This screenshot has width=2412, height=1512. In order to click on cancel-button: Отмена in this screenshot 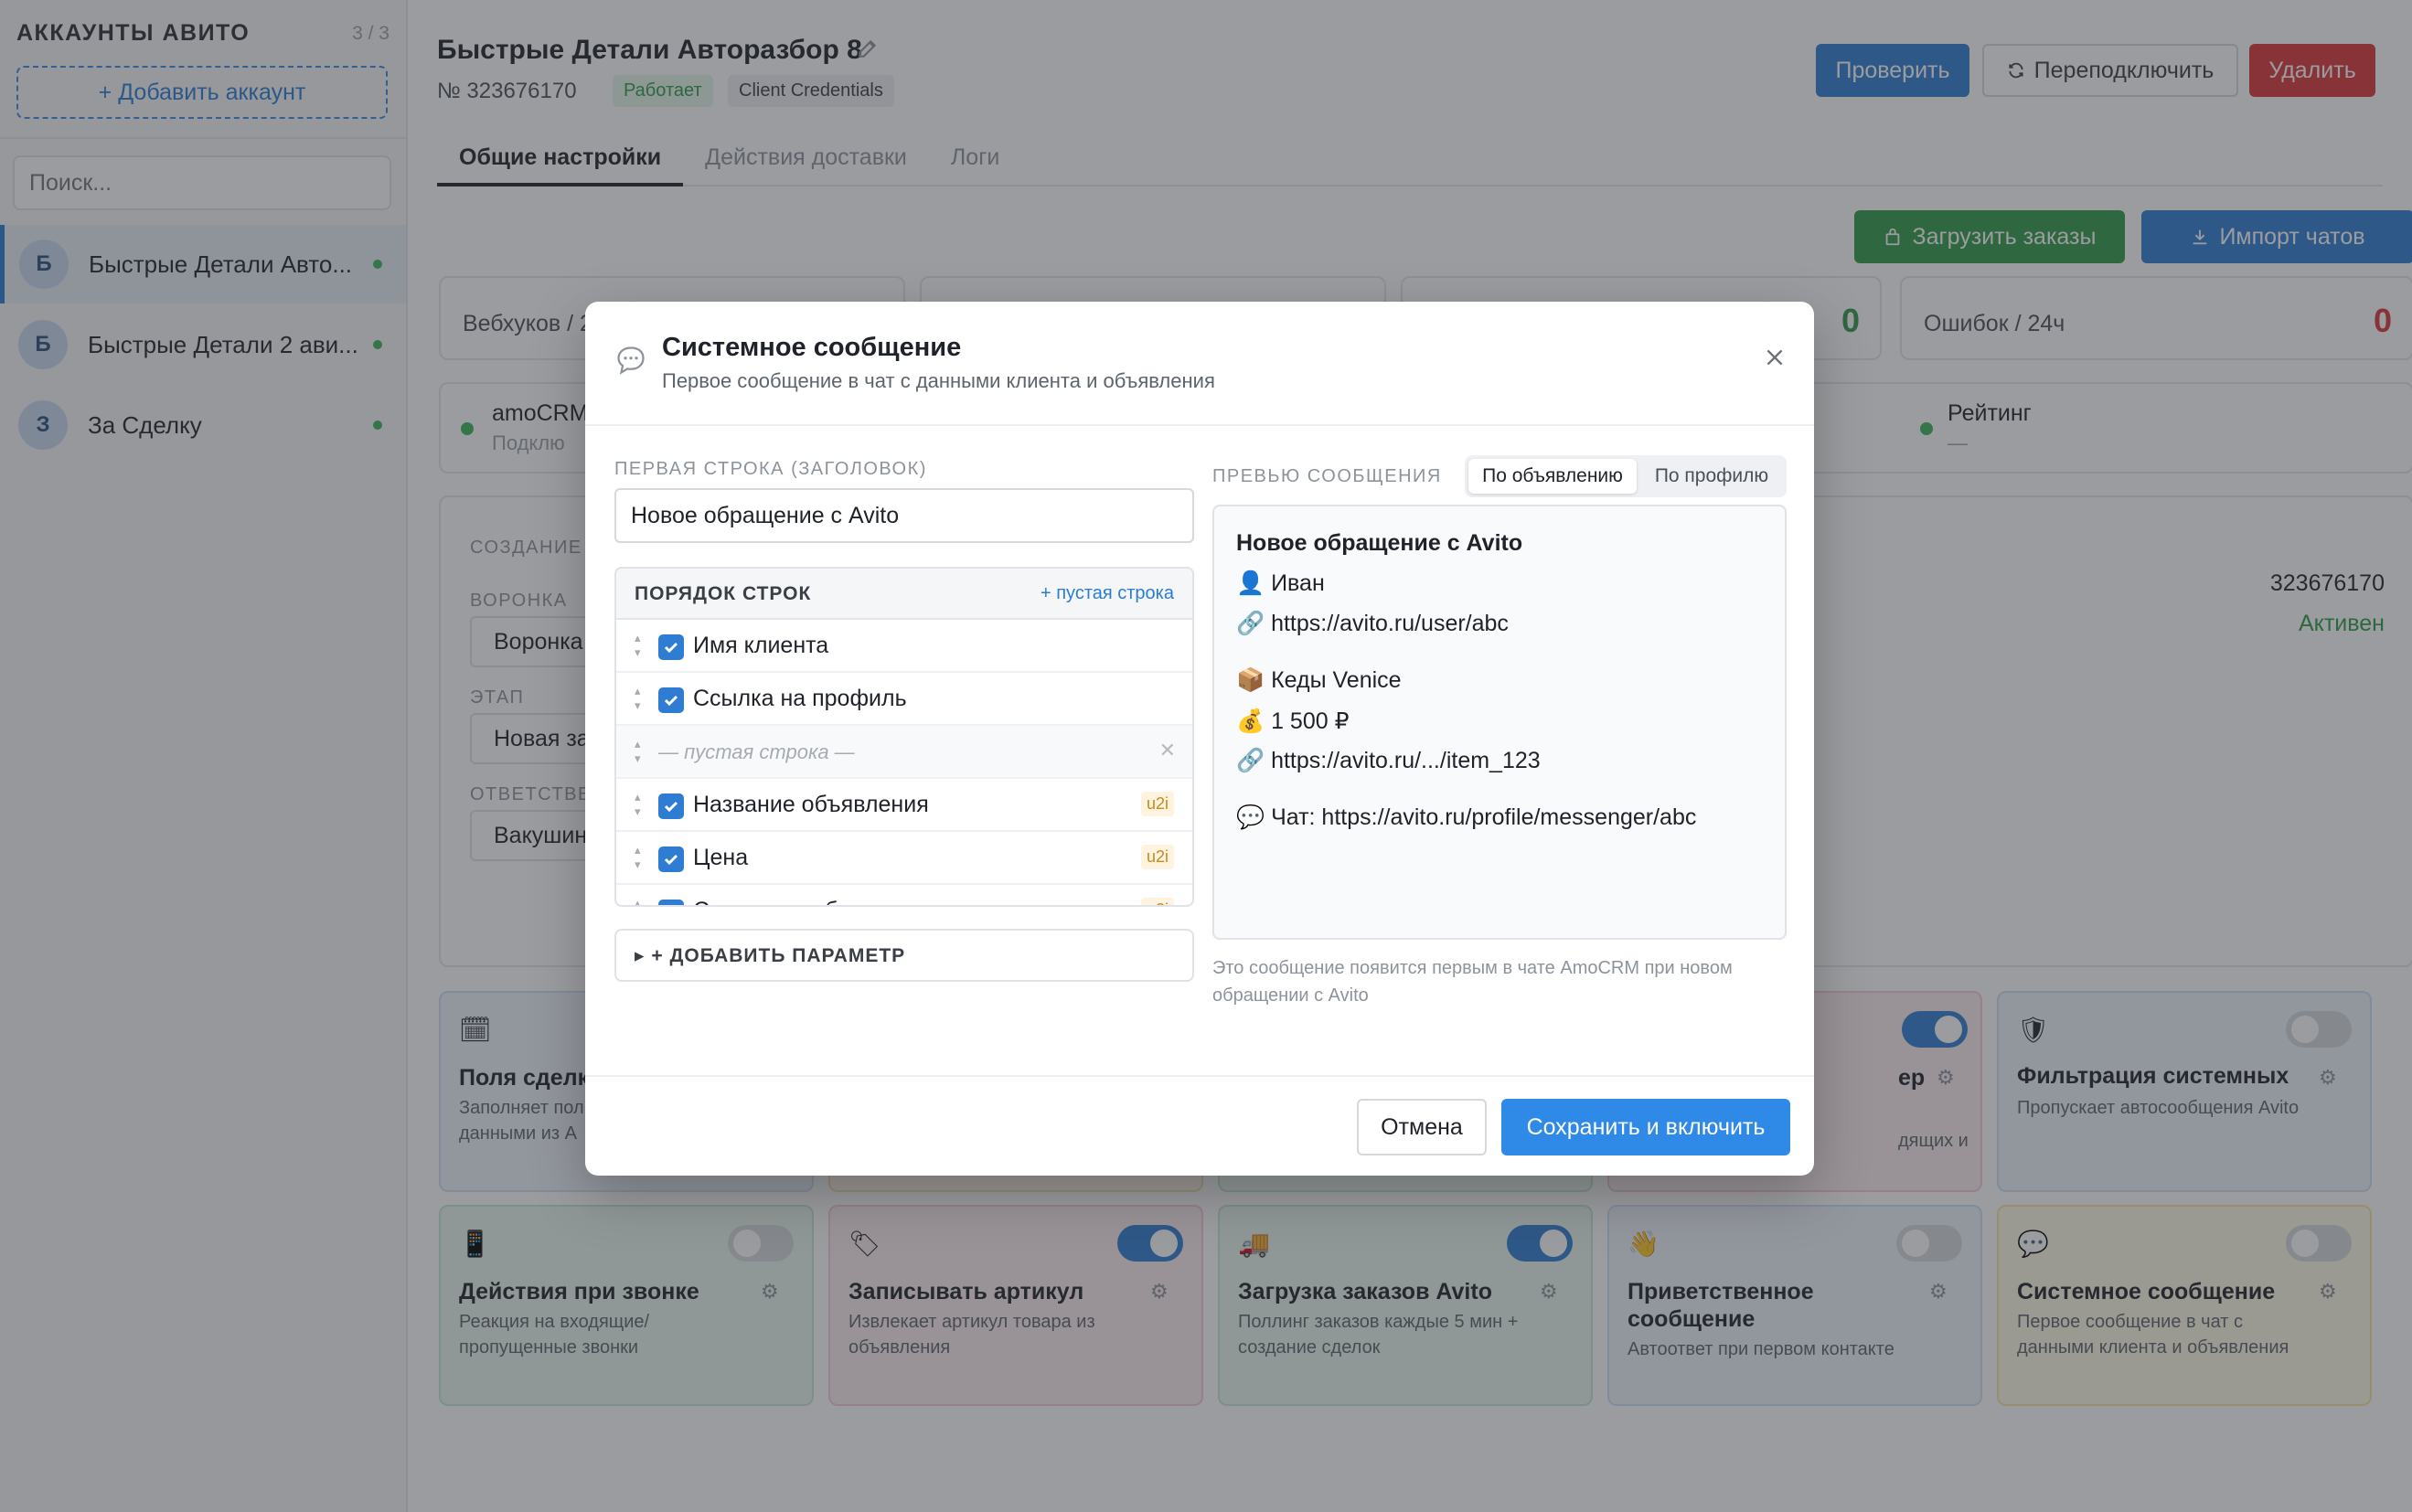, I will do `click(1422, 1127)`.